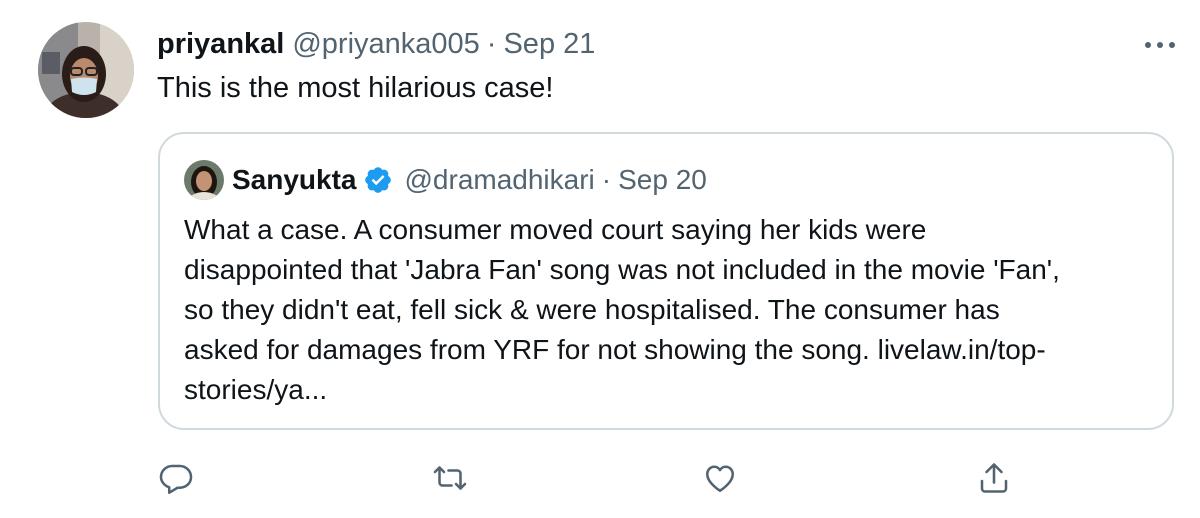 This screenshot has width=1200, height=518. What do you see at coordinates (86, 70) in the screenshot?
I see `avatar` at bounding box center [86, 70].